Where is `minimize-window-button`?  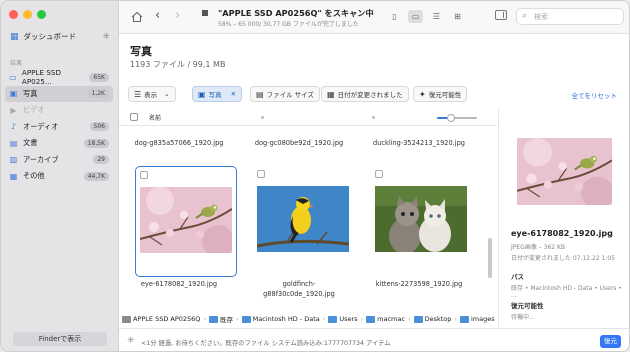 minimize-window-button is located at coordinates (27, 14).